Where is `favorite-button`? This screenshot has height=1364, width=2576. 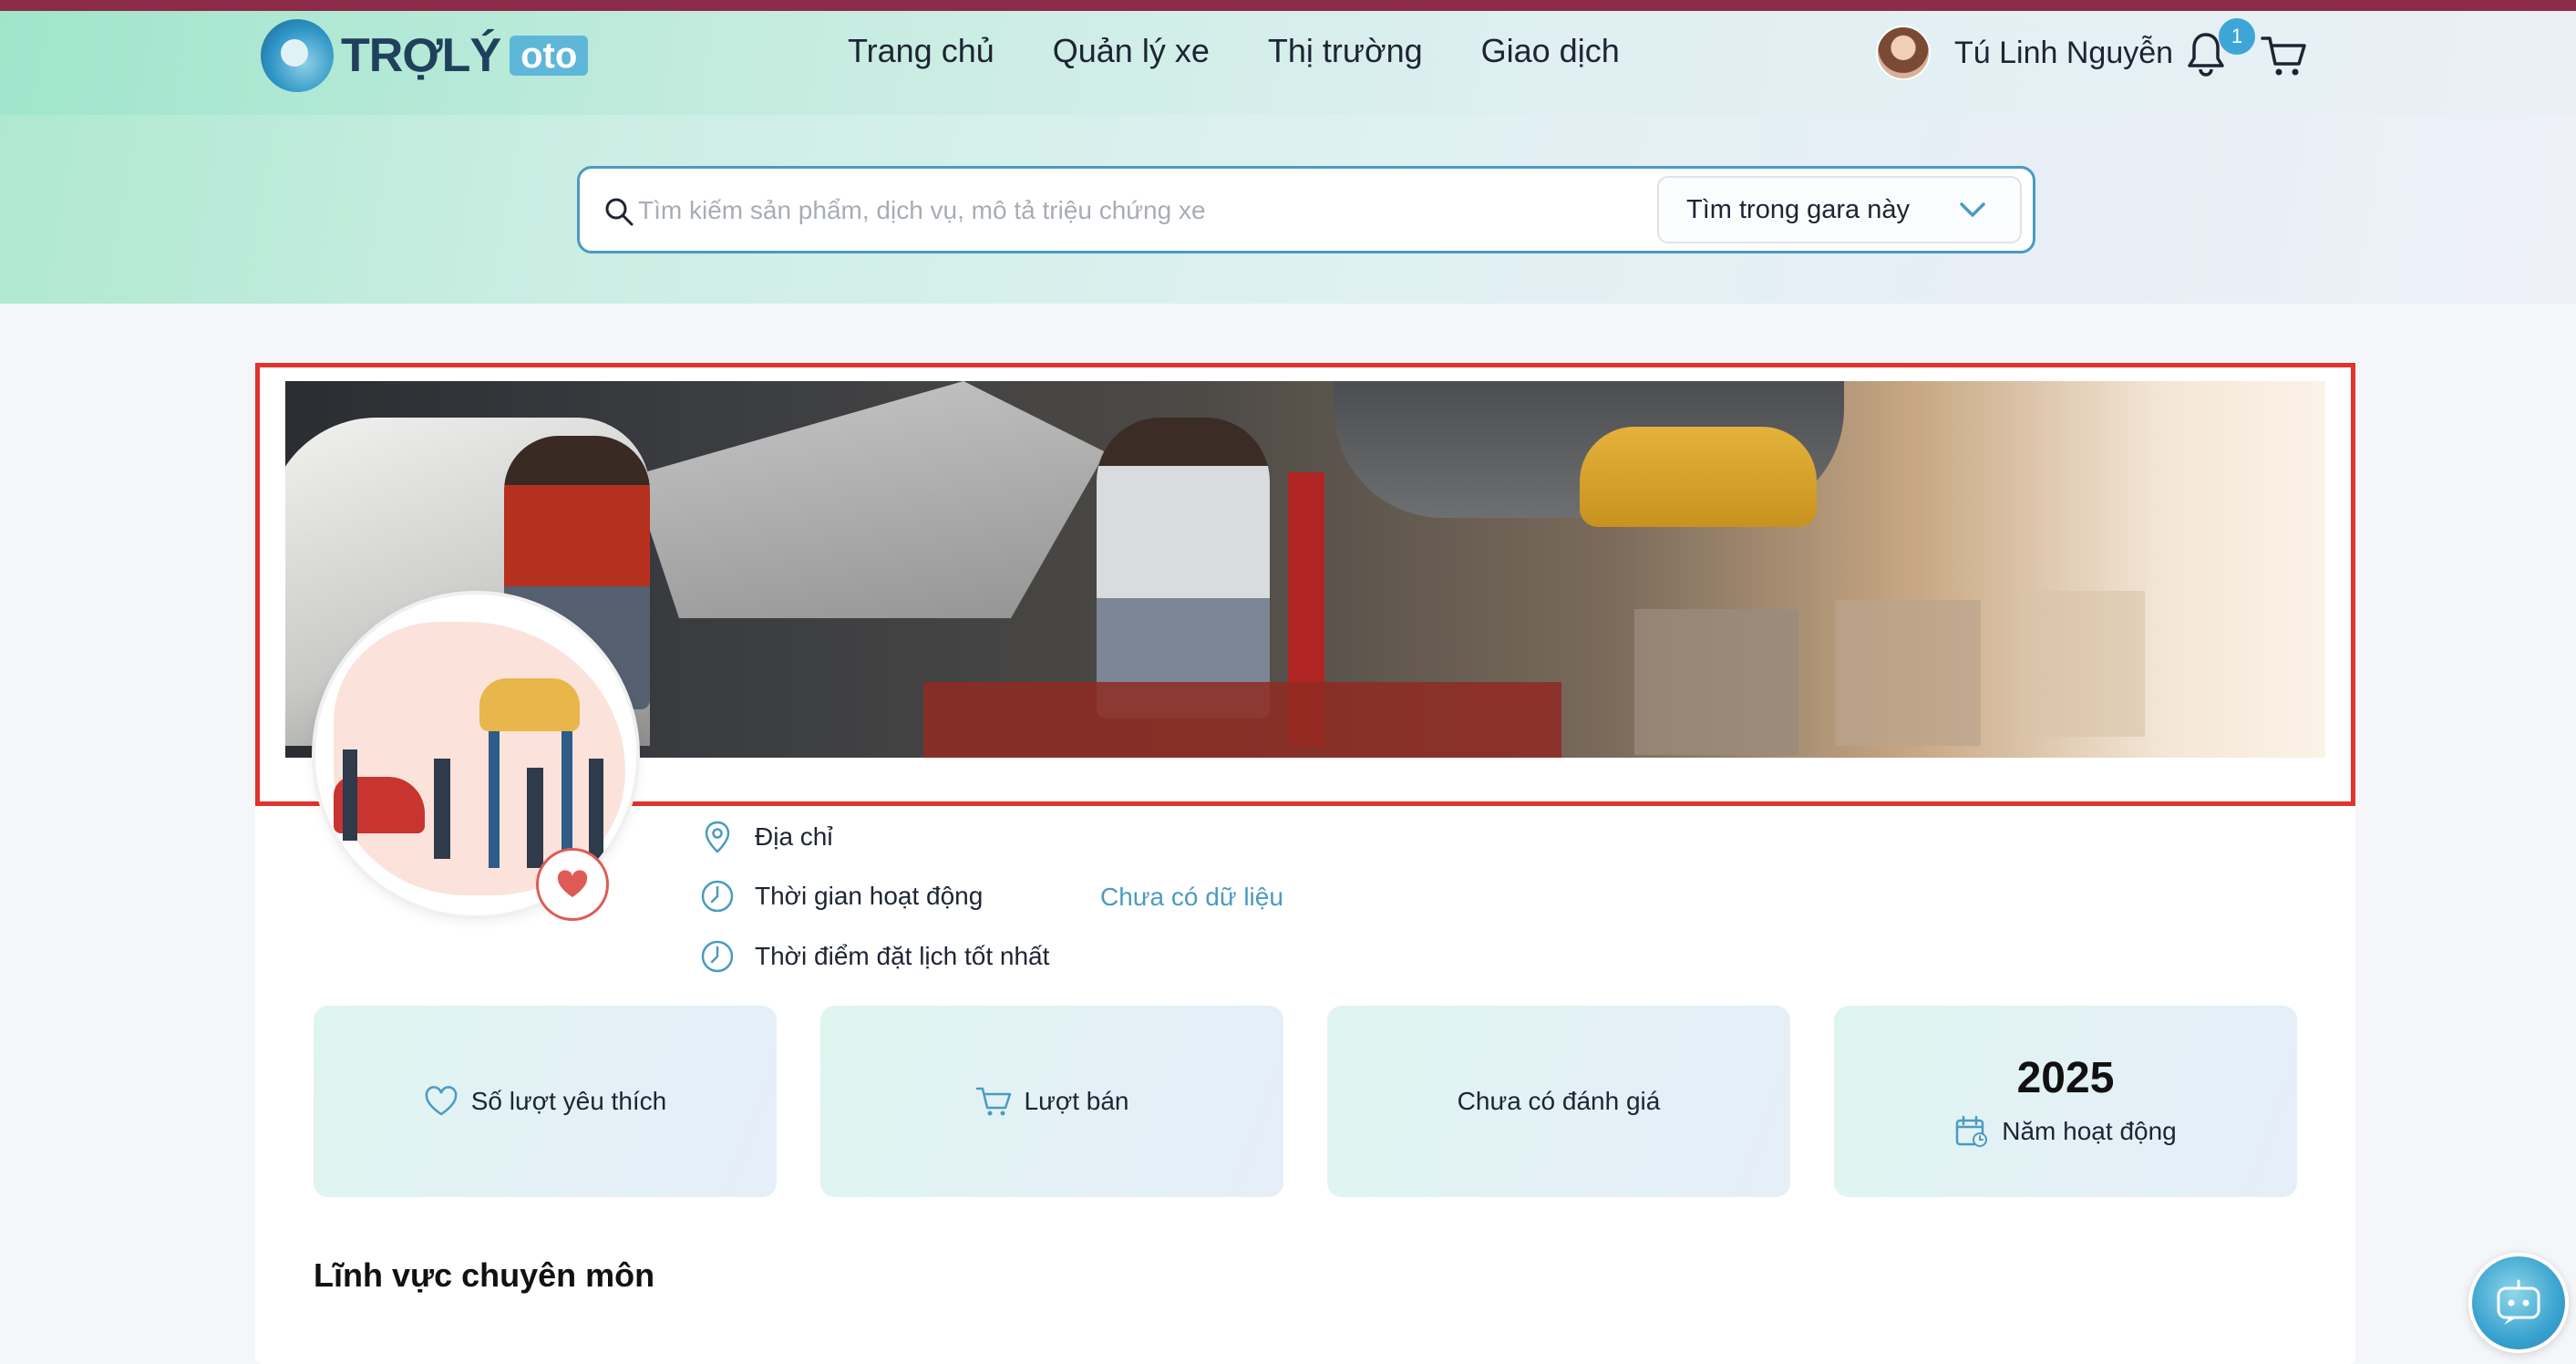
favorite-button is located at coordinates (572, 884).